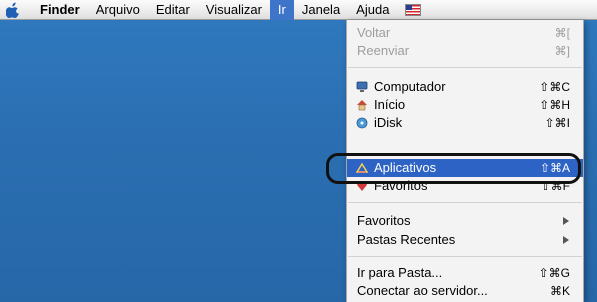 The width and height of the screenshot is (597, 302). What do you see at coordinates (465, 273) in the screenshot?
I see `menu-item-ir-para-pasta: Ir para Pasta... ⇧⌘G` at bounding box center [465, 273].